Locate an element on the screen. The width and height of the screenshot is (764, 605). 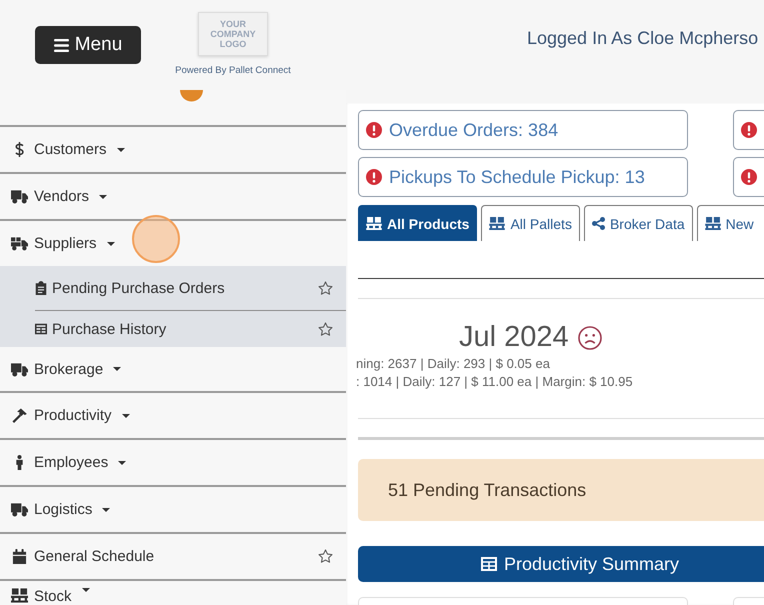
section-header-bar: Productivity Summary is located at coordinates (561, 564).